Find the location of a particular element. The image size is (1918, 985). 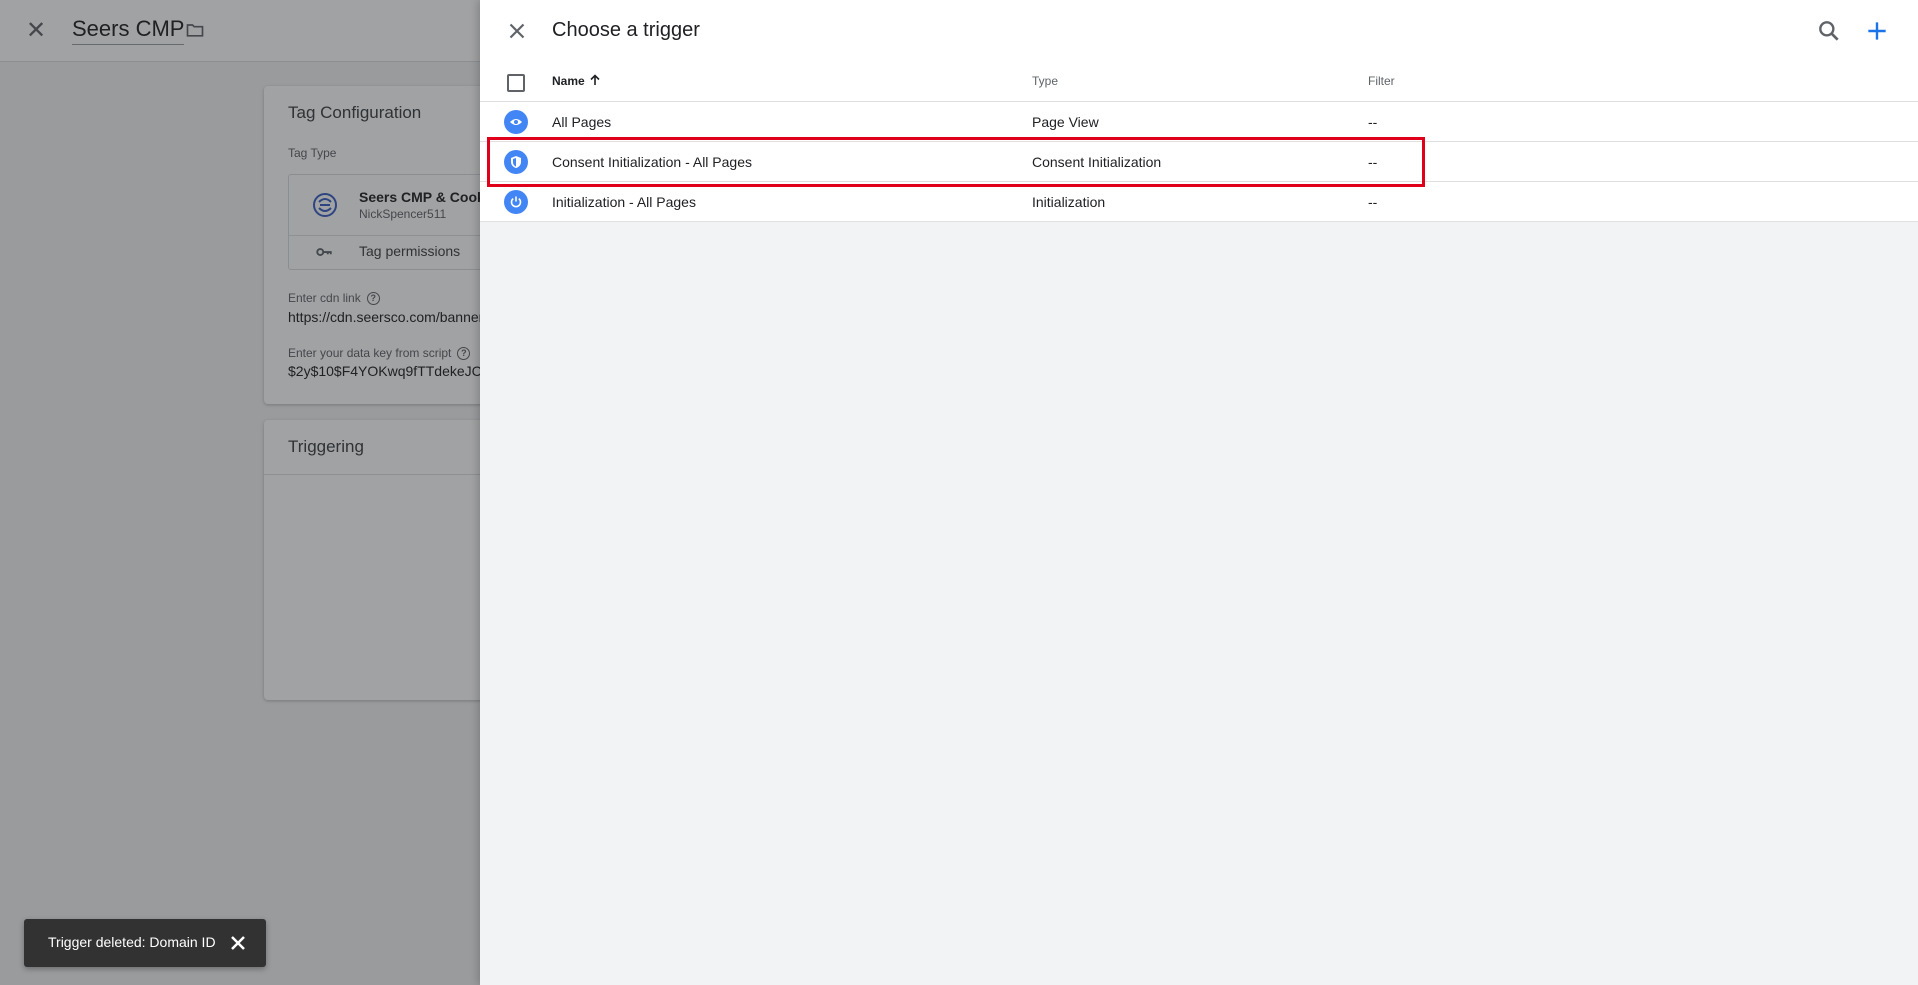

snackbar: Trigger deleted: Domain ID is located at coordinates (145, 943).